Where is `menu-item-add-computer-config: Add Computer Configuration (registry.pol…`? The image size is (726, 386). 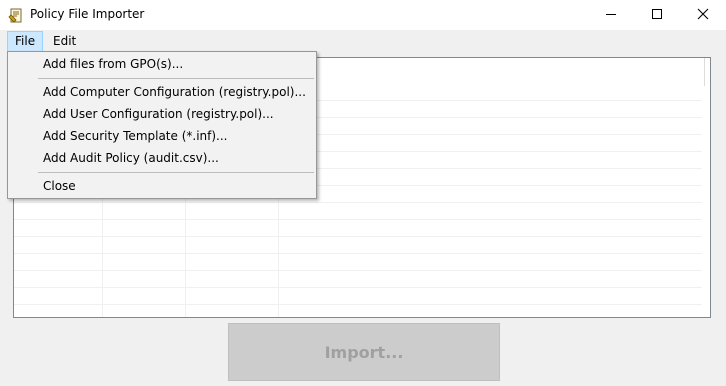
menu-item-add-computer-config: Add Computer Configuration (registry.pol… is located at coordinates (174, 92).